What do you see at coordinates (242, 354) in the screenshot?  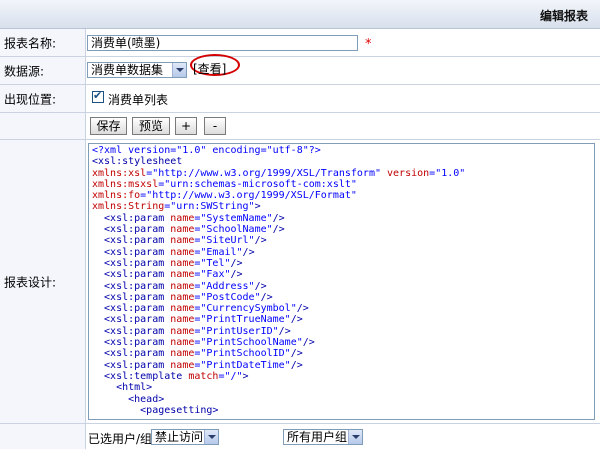 I see `code-token: ="PrintSchoolID"` at bounding box center [242, 354].